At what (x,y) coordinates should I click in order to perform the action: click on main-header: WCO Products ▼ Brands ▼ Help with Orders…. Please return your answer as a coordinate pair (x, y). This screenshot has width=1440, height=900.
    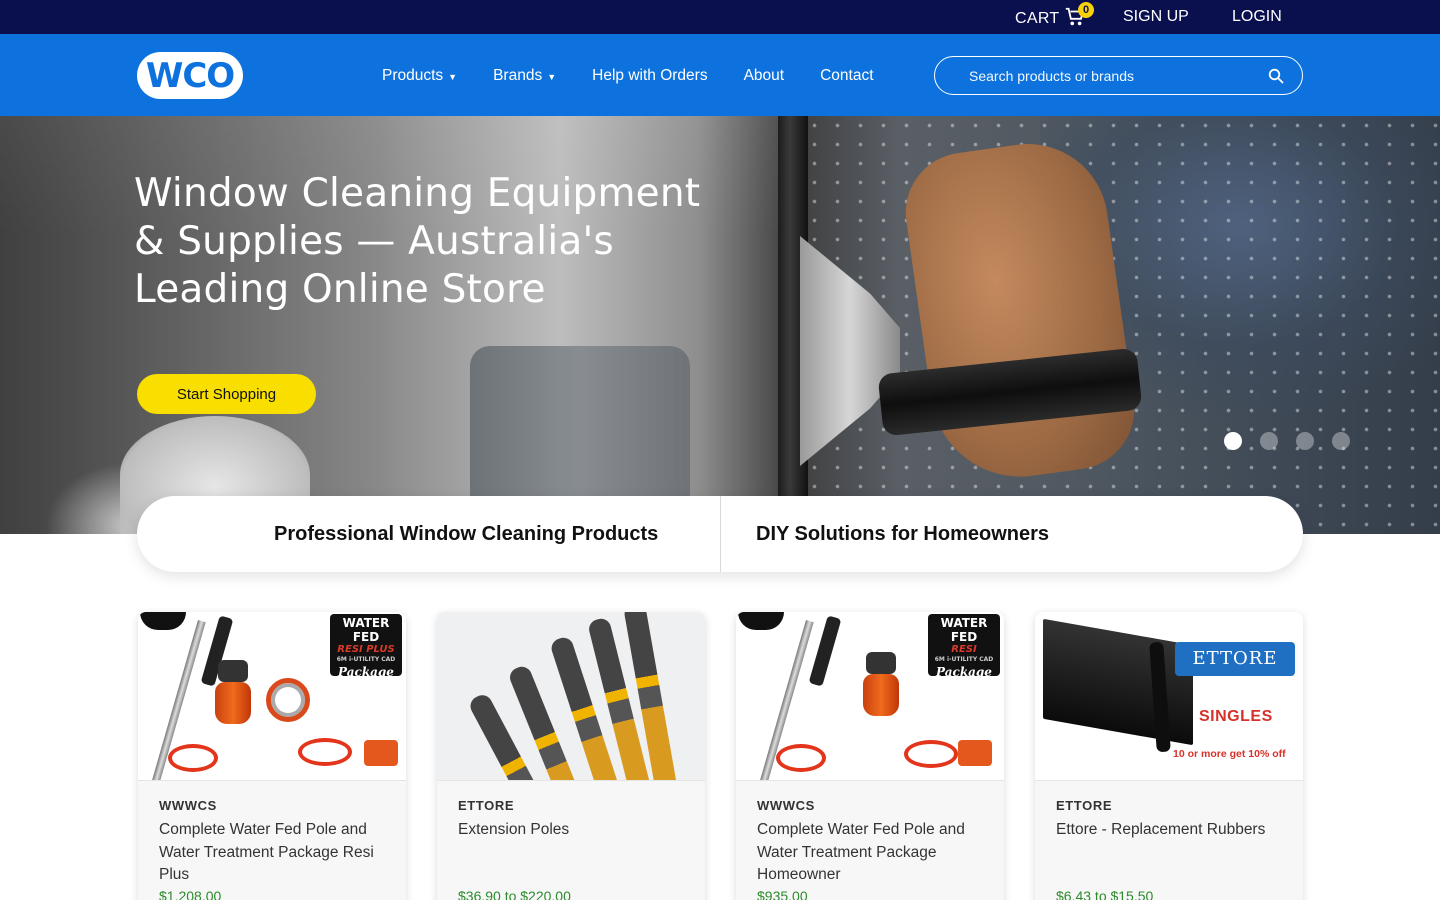
    Looking at the image, I should click on (720, 75).